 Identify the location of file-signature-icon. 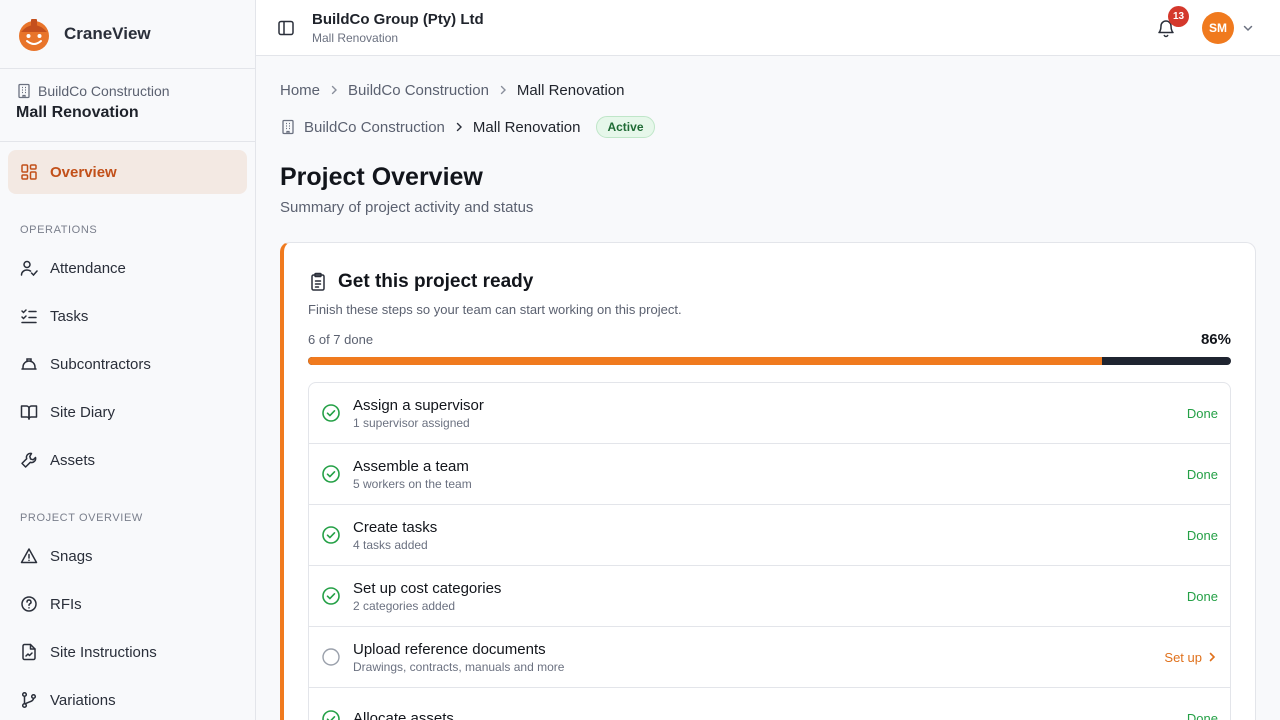
(29, 652).